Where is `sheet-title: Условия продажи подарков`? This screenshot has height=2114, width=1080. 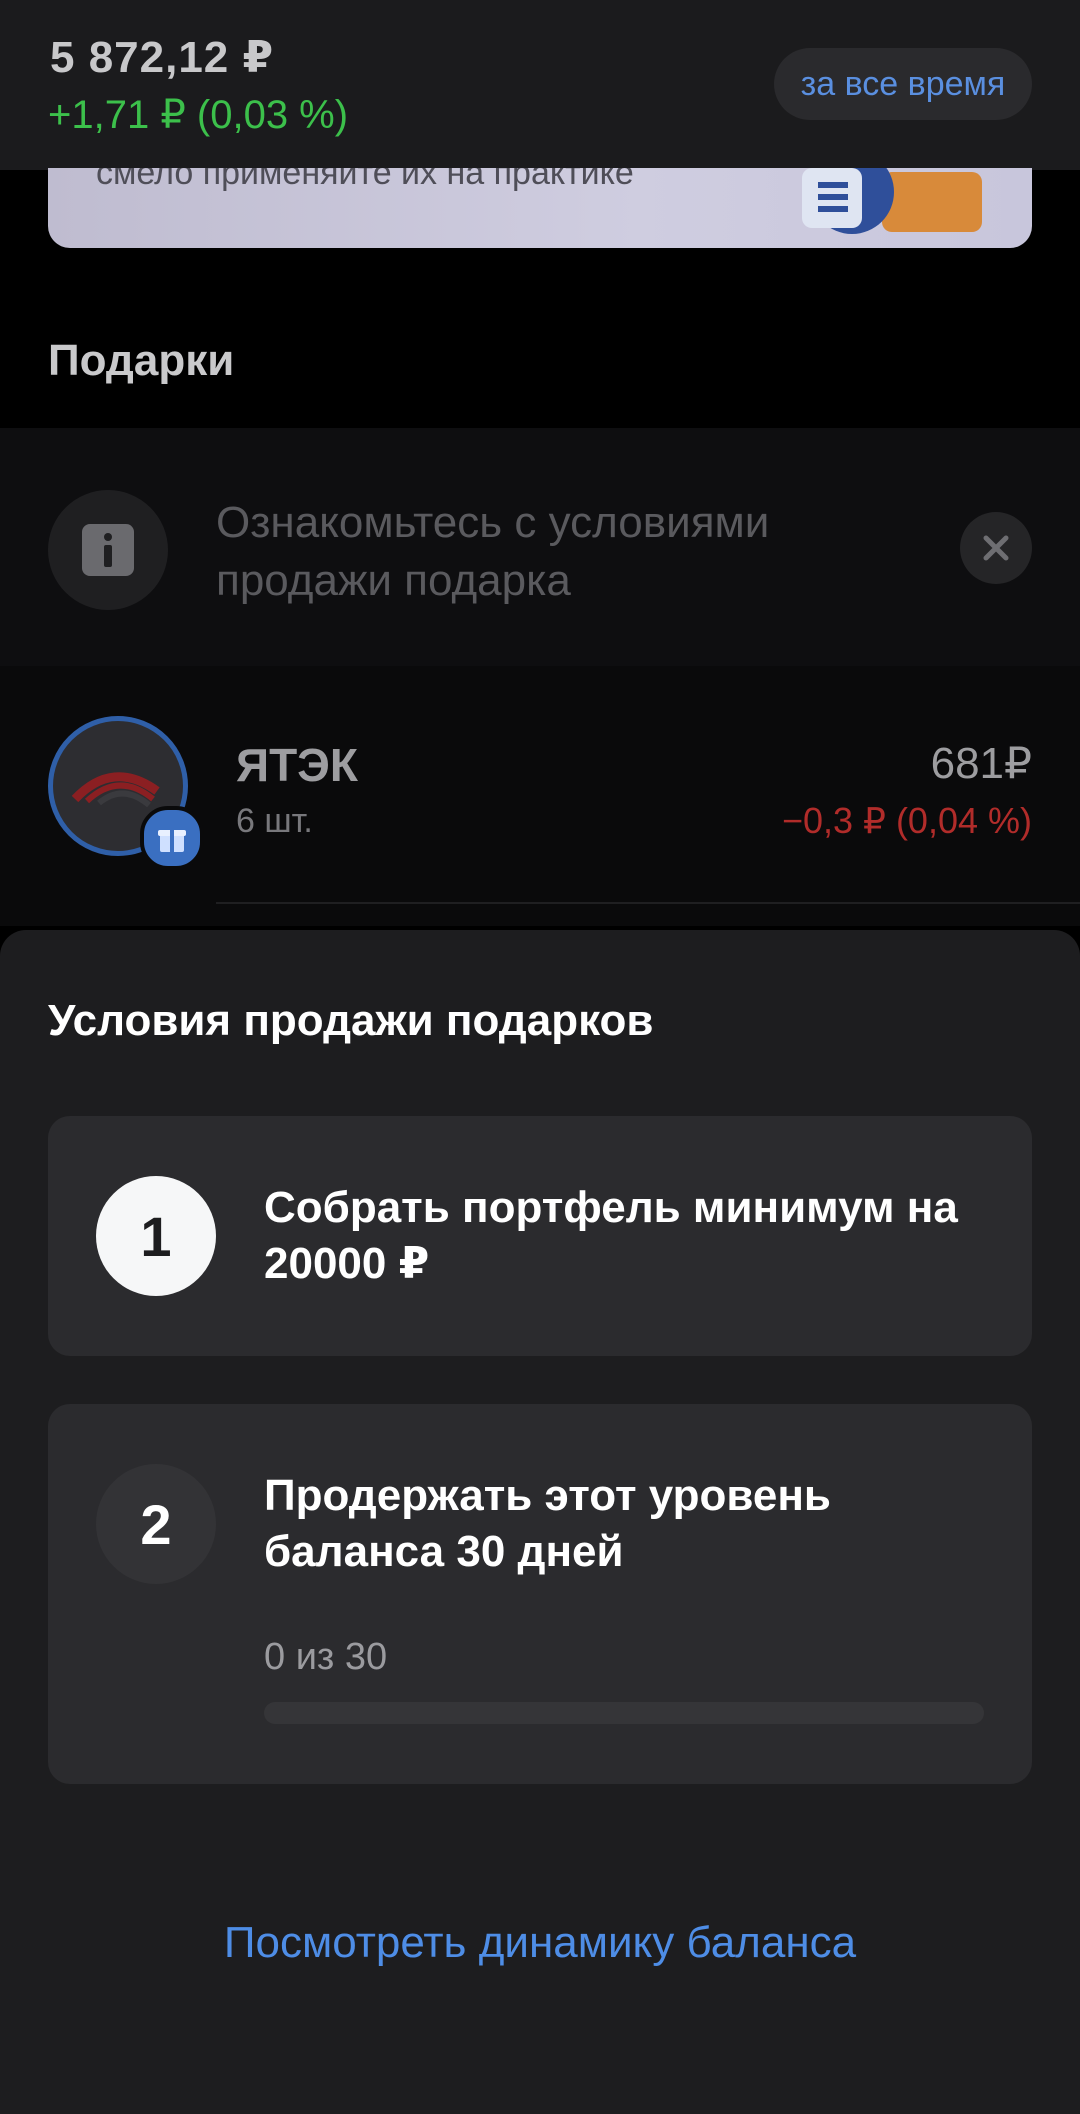 sheet-title: Условия продажи подарков is located at coordinates (351, 1020).